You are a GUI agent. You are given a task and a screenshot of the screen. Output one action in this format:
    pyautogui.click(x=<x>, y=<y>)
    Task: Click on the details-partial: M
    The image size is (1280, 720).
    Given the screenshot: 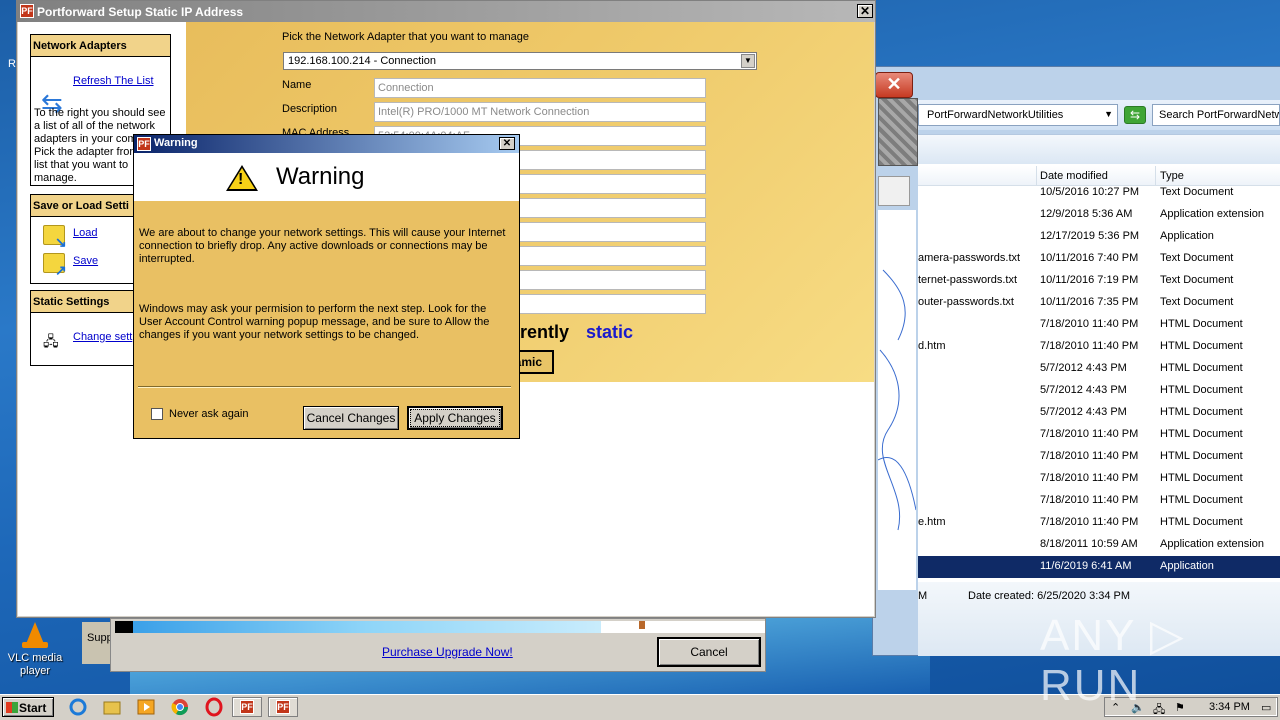 What is the action you would take?
    pyautogui.click(x=923, y=596)
    